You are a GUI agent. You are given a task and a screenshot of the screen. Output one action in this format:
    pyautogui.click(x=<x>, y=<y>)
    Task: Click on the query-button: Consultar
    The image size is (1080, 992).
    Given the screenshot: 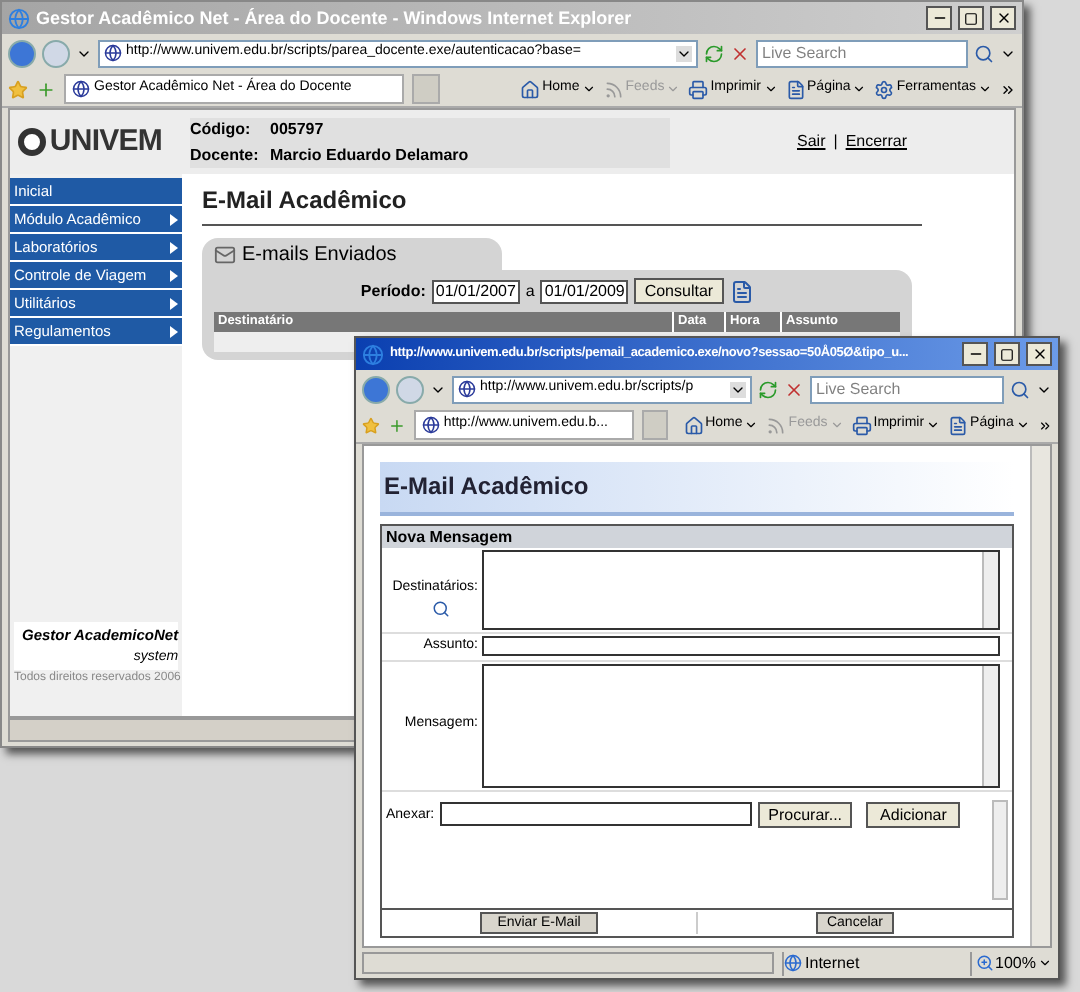 What is the action you would take?
    pyautogui.click(x=679, y=291)
    